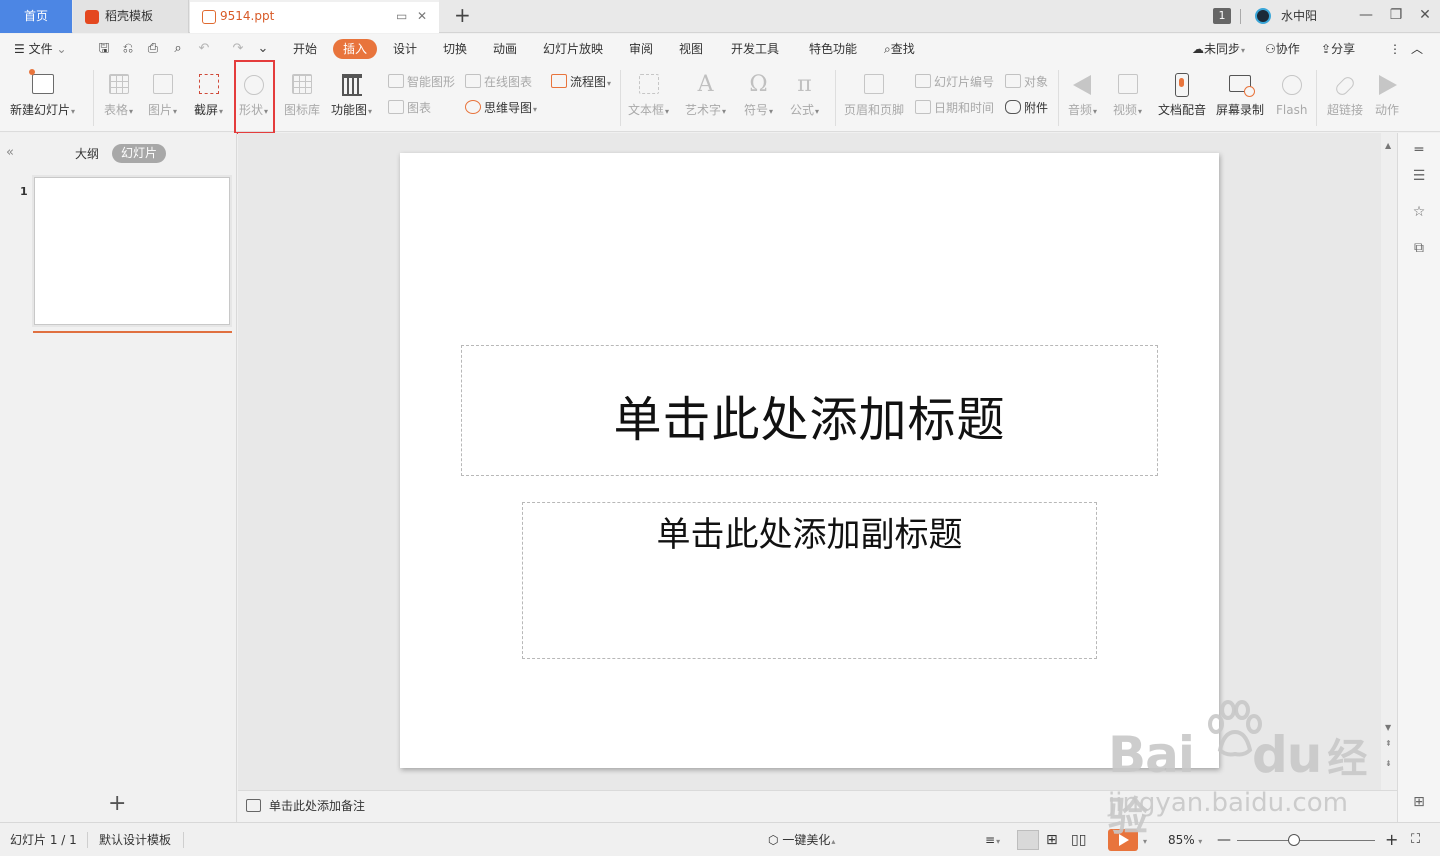 The image size is (1440, 856). What do you see at coordinates (992, 839) in the screenshot?
I see `notes-toggle-icon: ≡▾` at bounding box center [992, 839].